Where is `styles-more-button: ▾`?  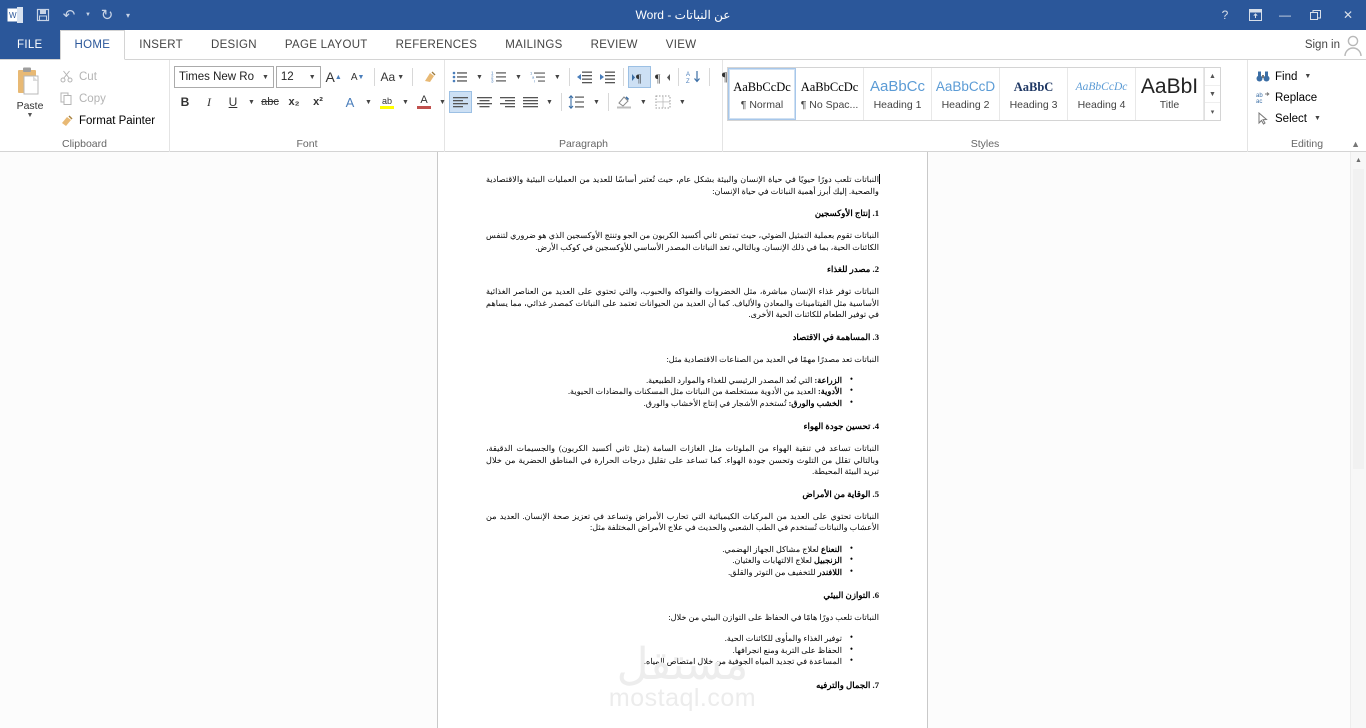
styles-more-button: ▾ is located at coordinates (1212, 111).